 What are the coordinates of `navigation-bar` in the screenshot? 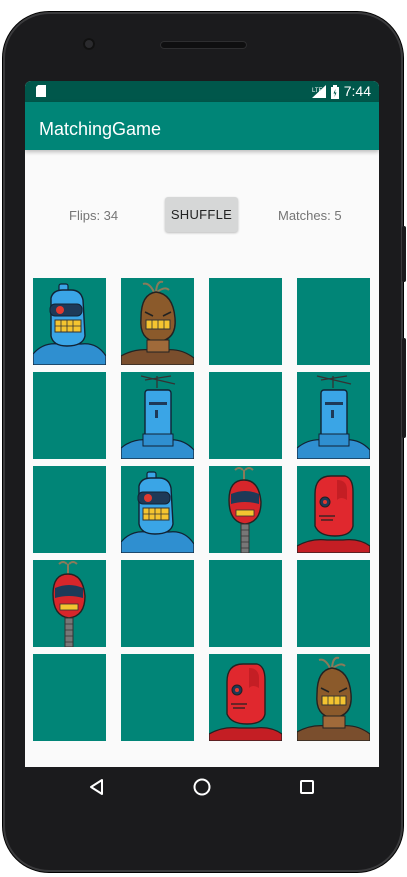 It's located at (203, 789).